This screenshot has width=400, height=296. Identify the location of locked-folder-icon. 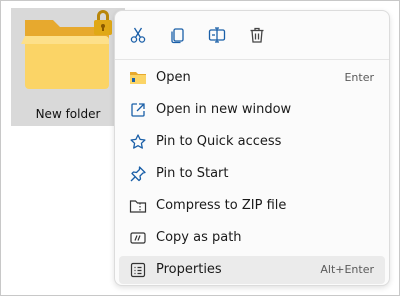
(66, 49).